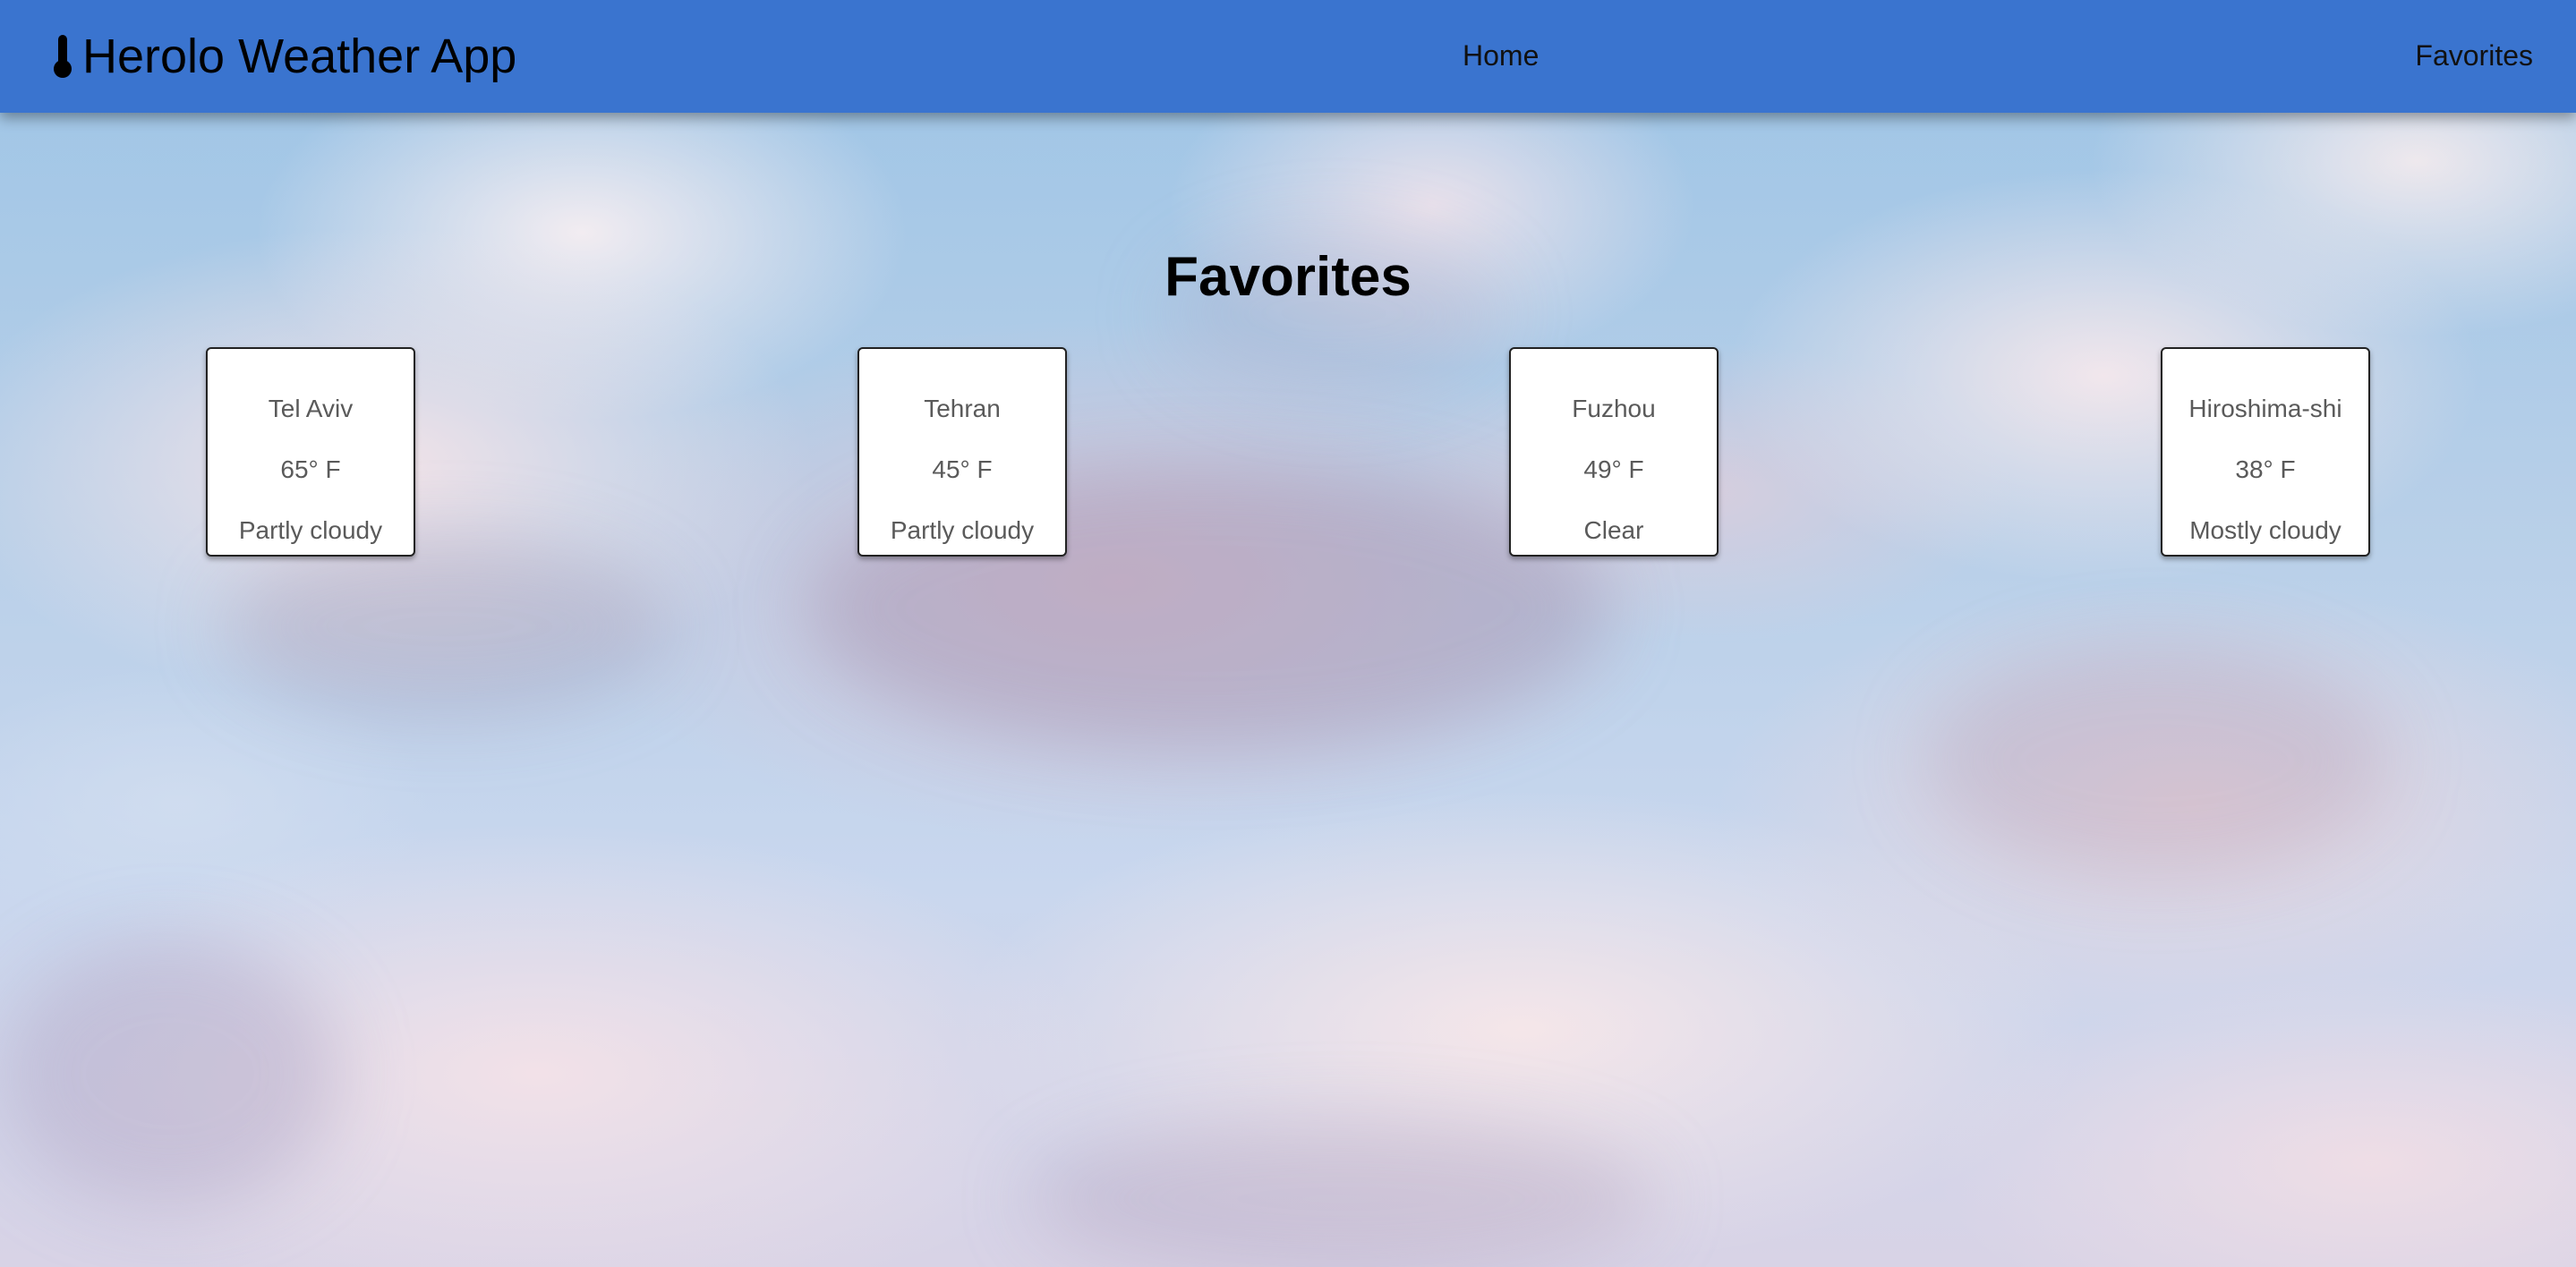 The image size is (2576, 1267). I want to click on app-title: Herolo Weather App, so click(299, 56).